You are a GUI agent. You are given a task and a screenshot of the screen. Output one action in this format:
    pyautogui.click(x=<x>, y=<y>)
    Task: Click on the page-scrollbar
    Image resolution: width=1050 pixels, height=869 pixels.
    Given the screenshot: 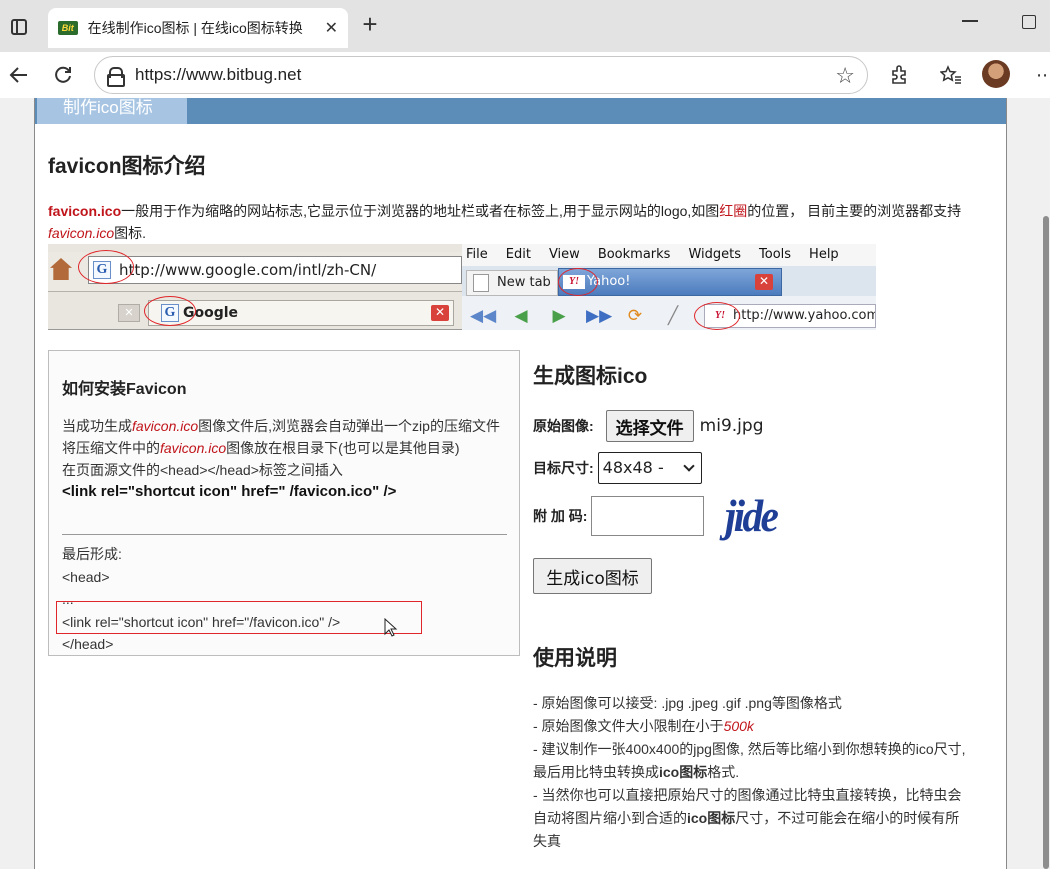 What is the action you would take?
    pyautogui.click(x=1046, y=483)
    